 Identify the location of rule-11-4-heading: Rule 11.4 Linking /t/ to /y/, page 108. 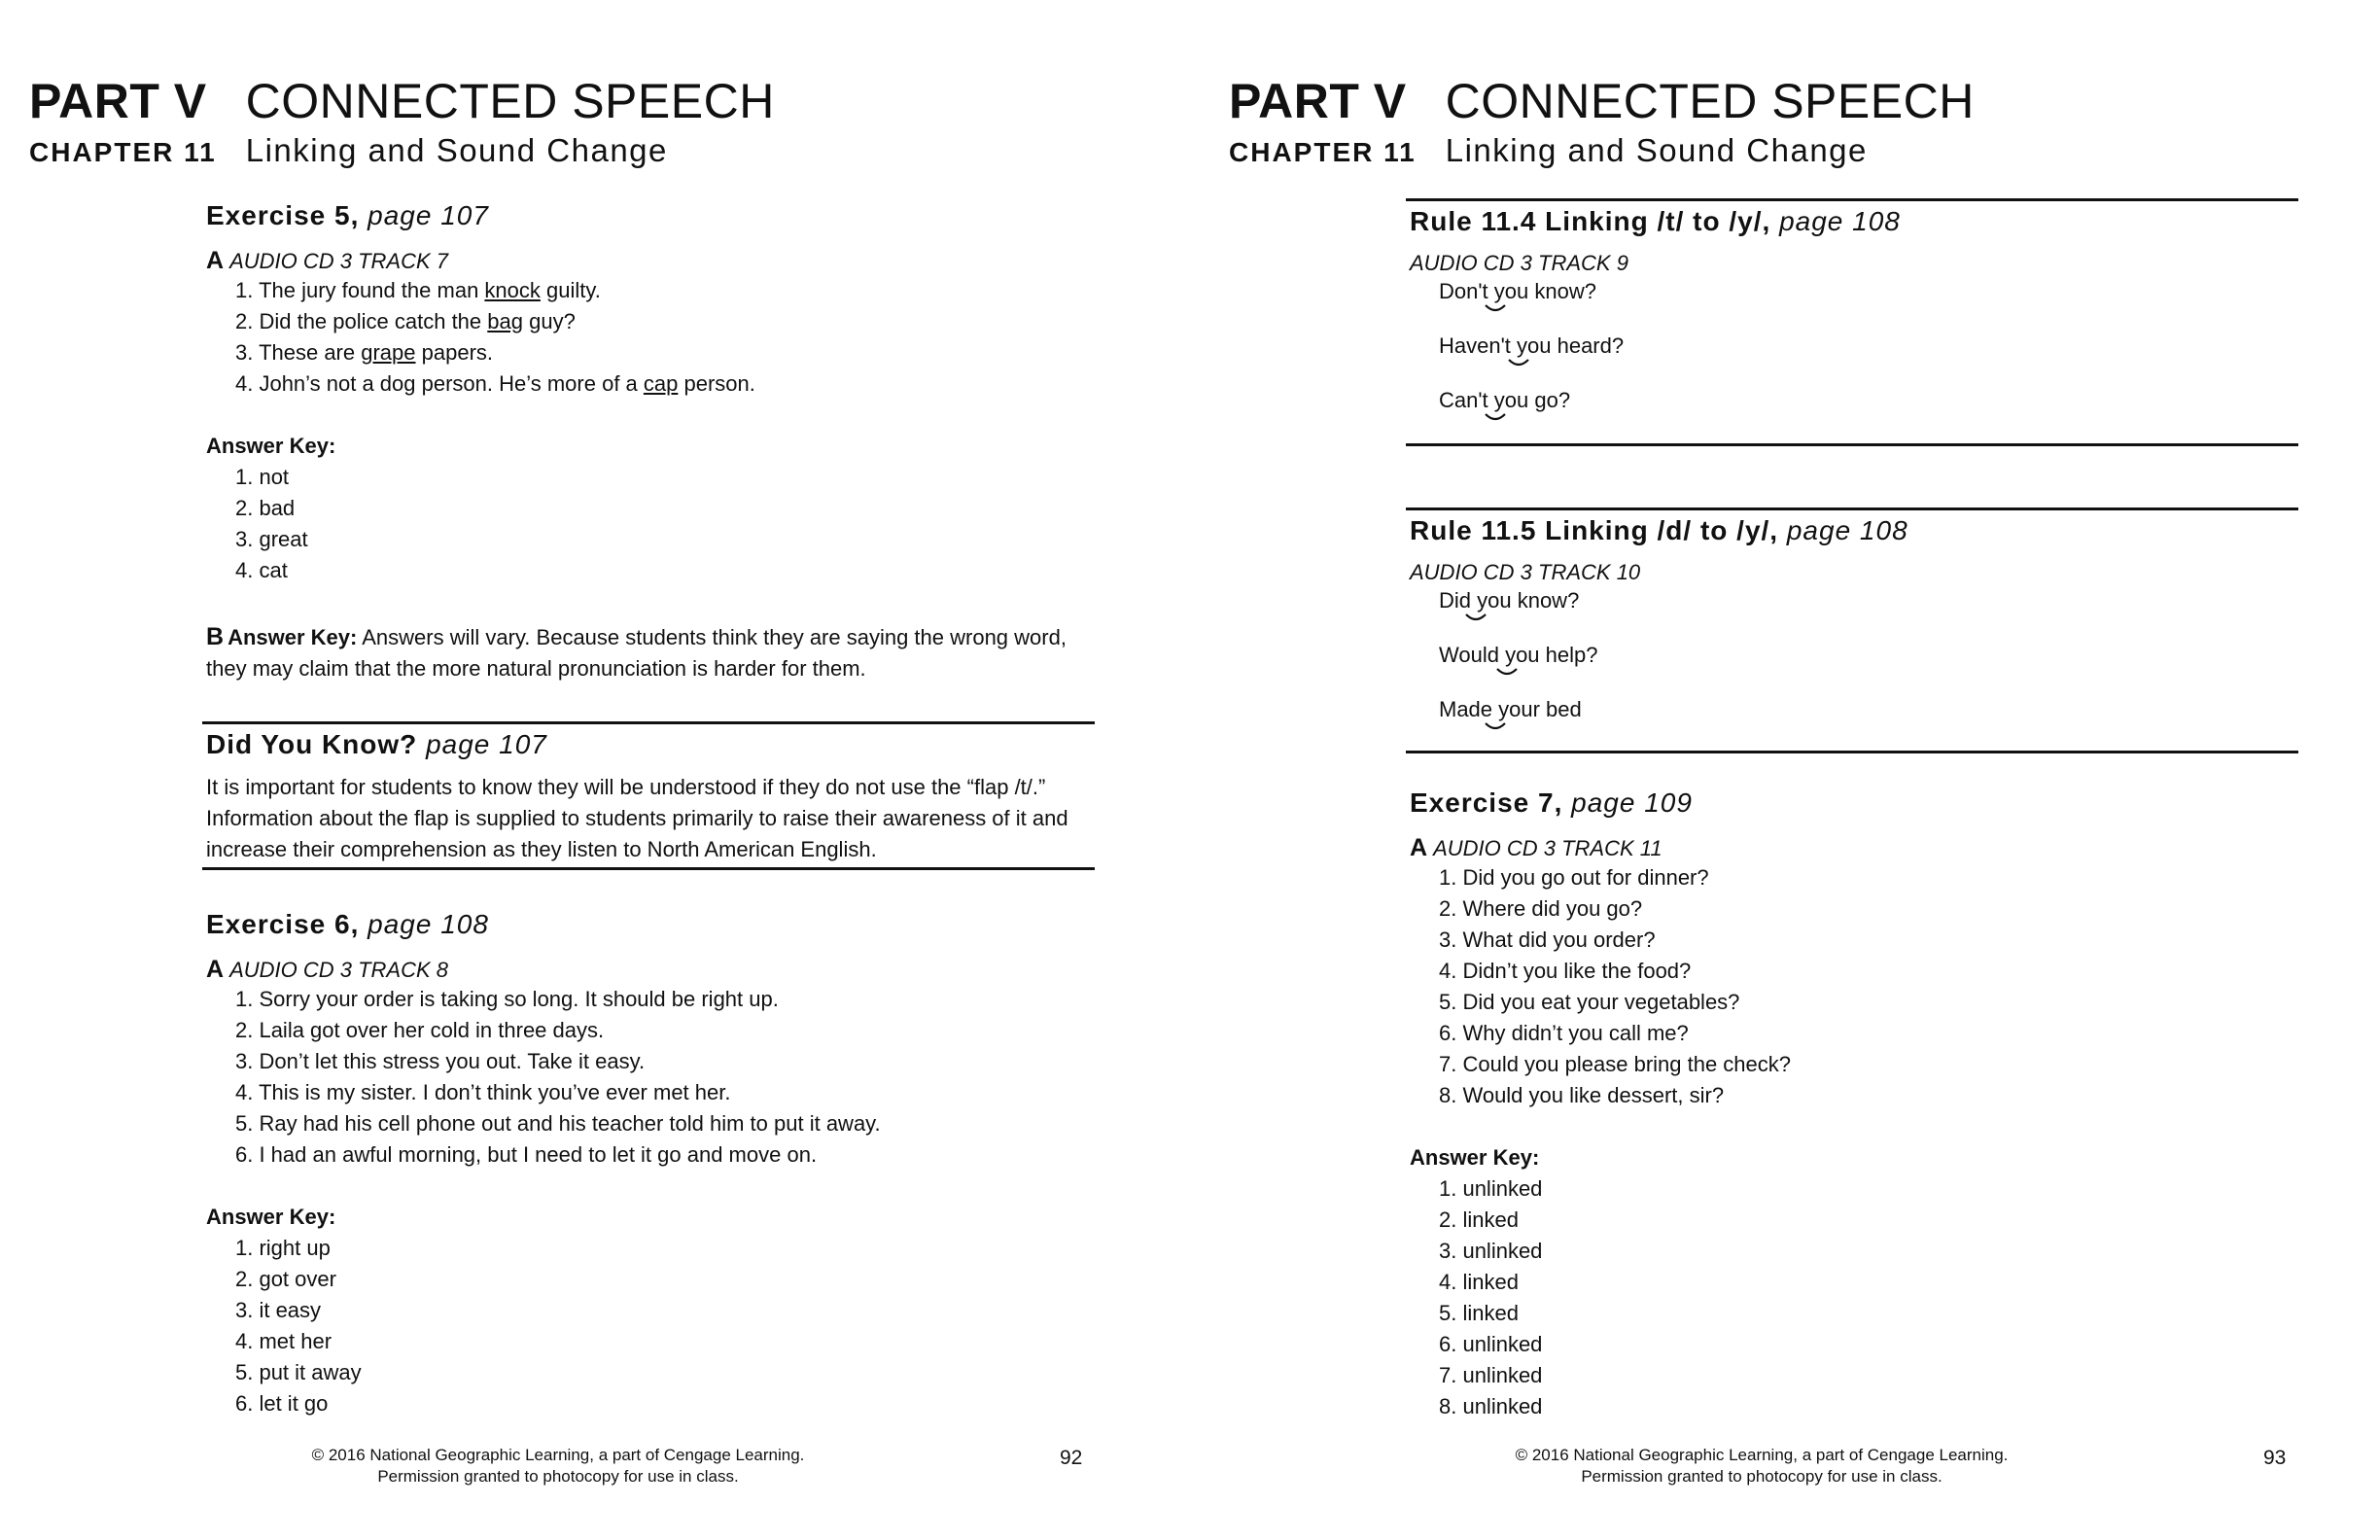
(1655, 221).